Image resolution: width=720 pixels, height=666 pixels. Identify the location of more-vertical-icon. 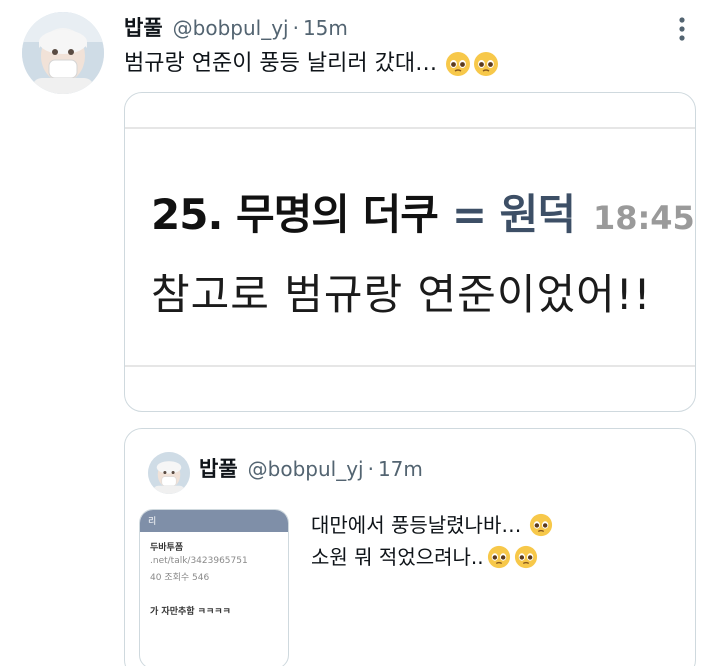
(682, 29).